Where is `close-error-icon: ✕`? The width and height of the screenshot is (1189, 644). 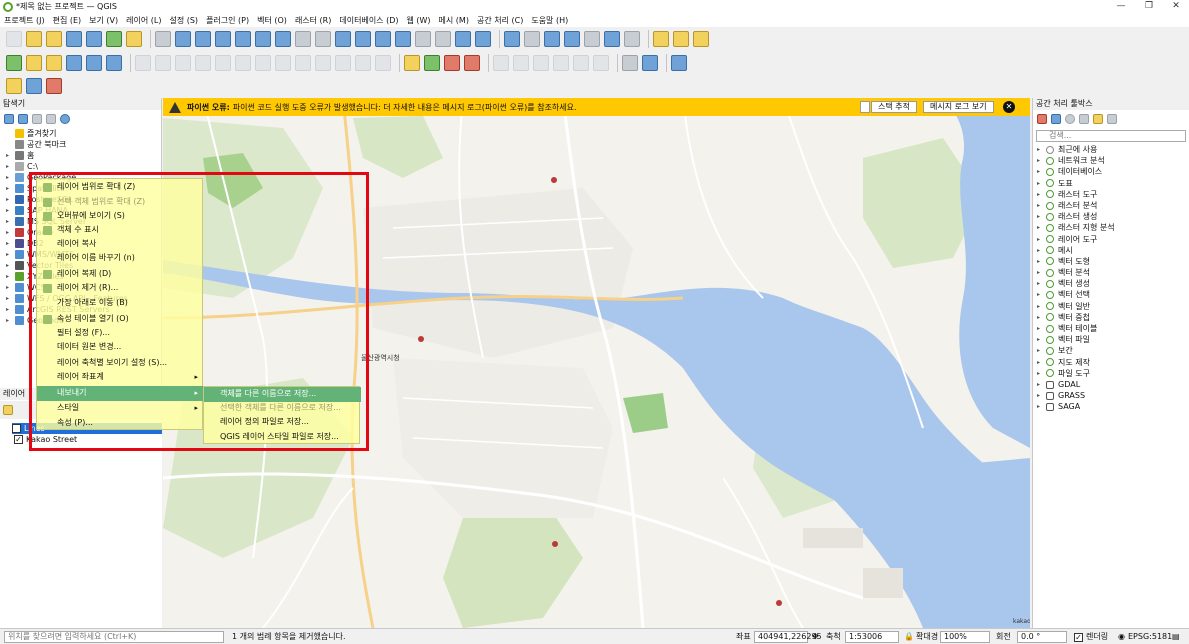 close-error-icon: ✕ is located at coordinates (1009, 107).